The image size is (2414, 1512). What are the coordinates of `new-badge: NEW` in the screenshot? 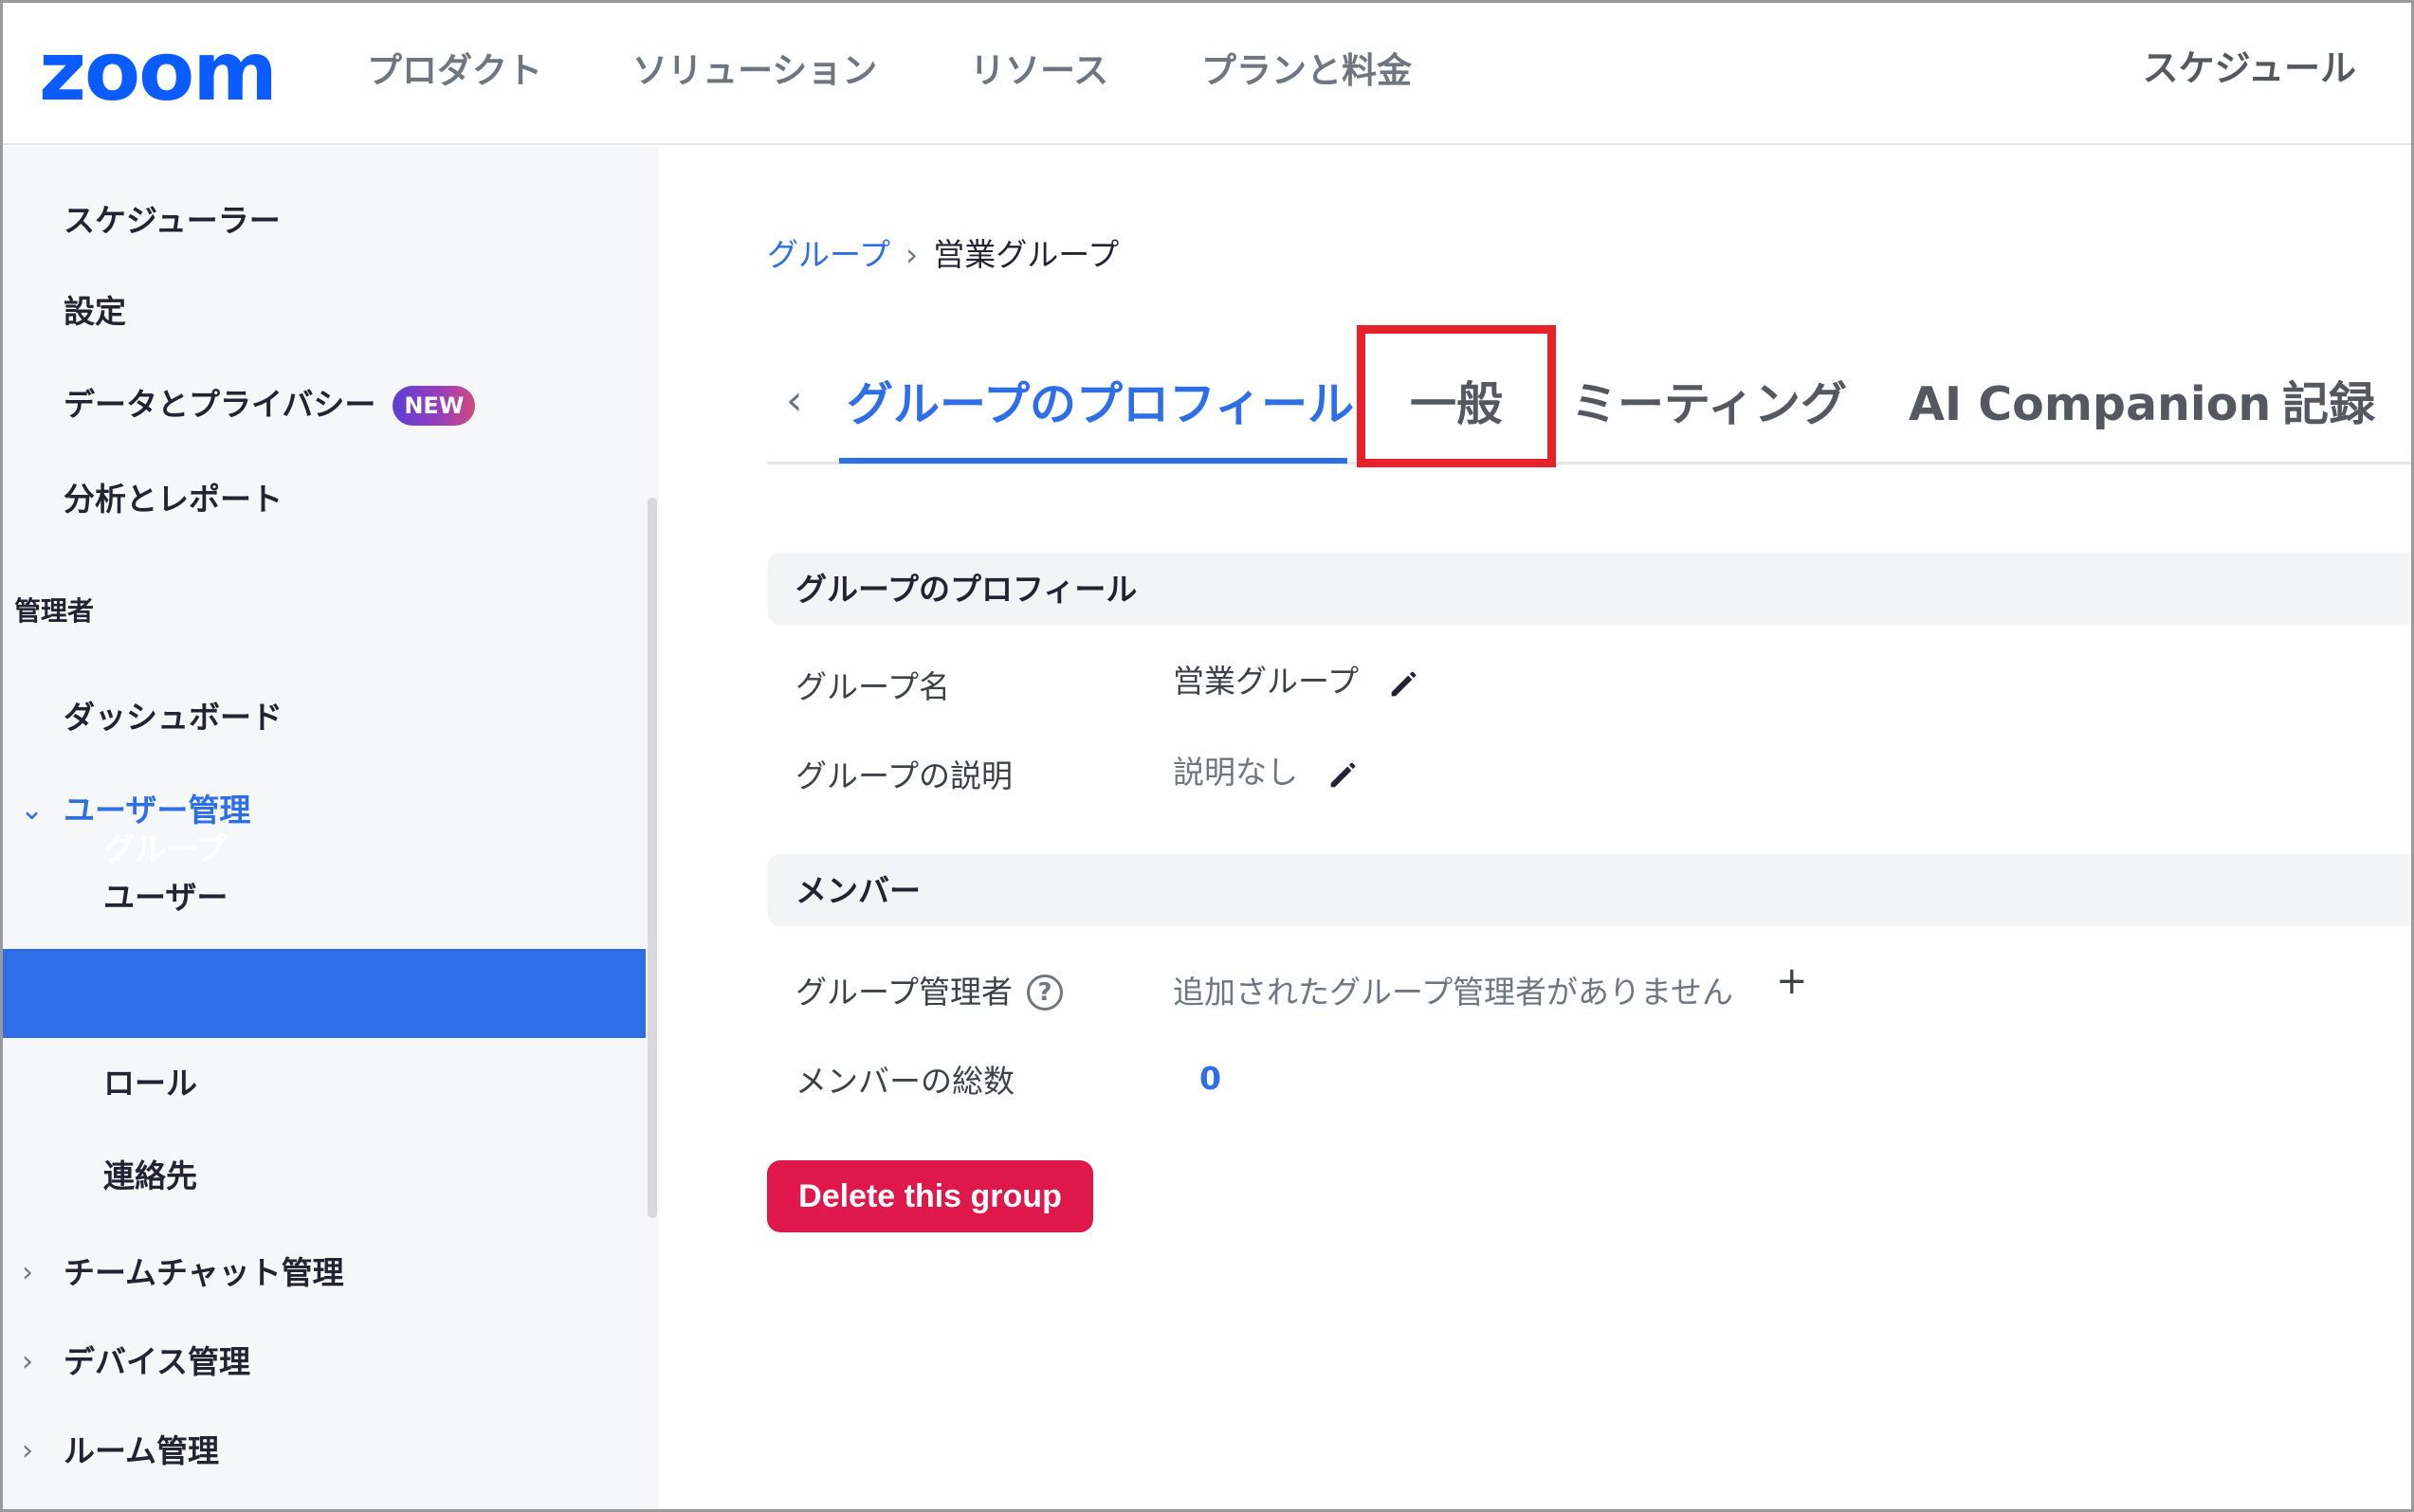 It's located at (434, 406).